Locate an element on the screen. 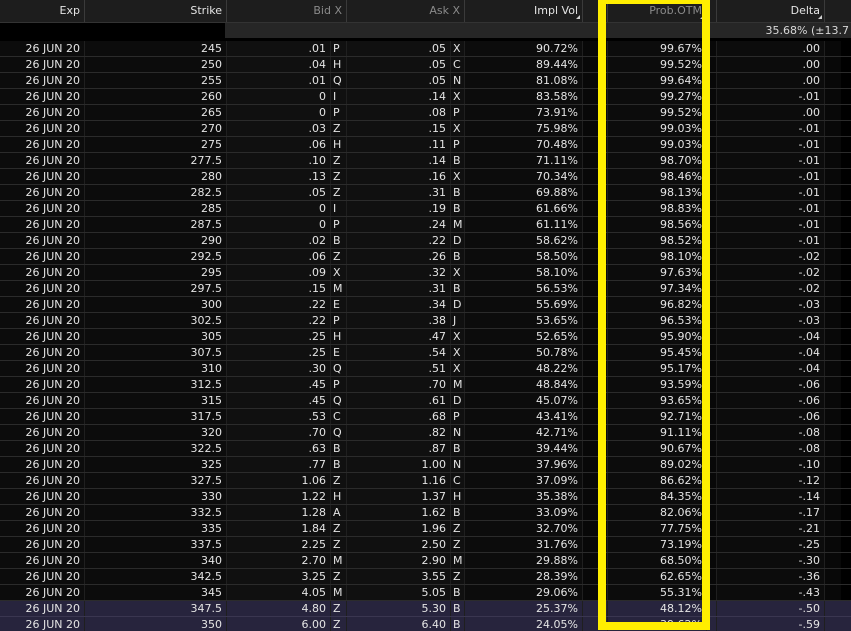  cell-strike: 297.5 is located at coordinates (156, 288).